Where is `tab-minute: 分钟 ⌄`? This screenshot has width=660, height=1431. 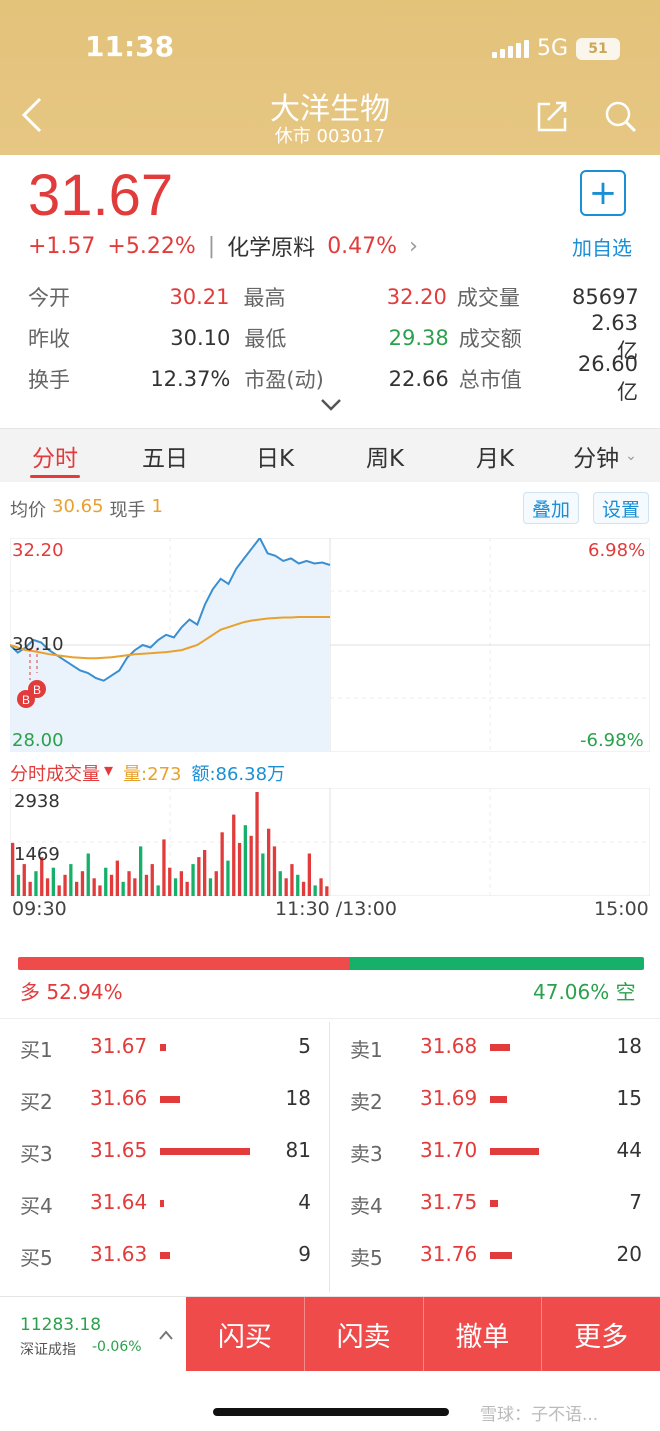
tab-minute: 分钟 ⌄ is located at coordinates (605, 455).